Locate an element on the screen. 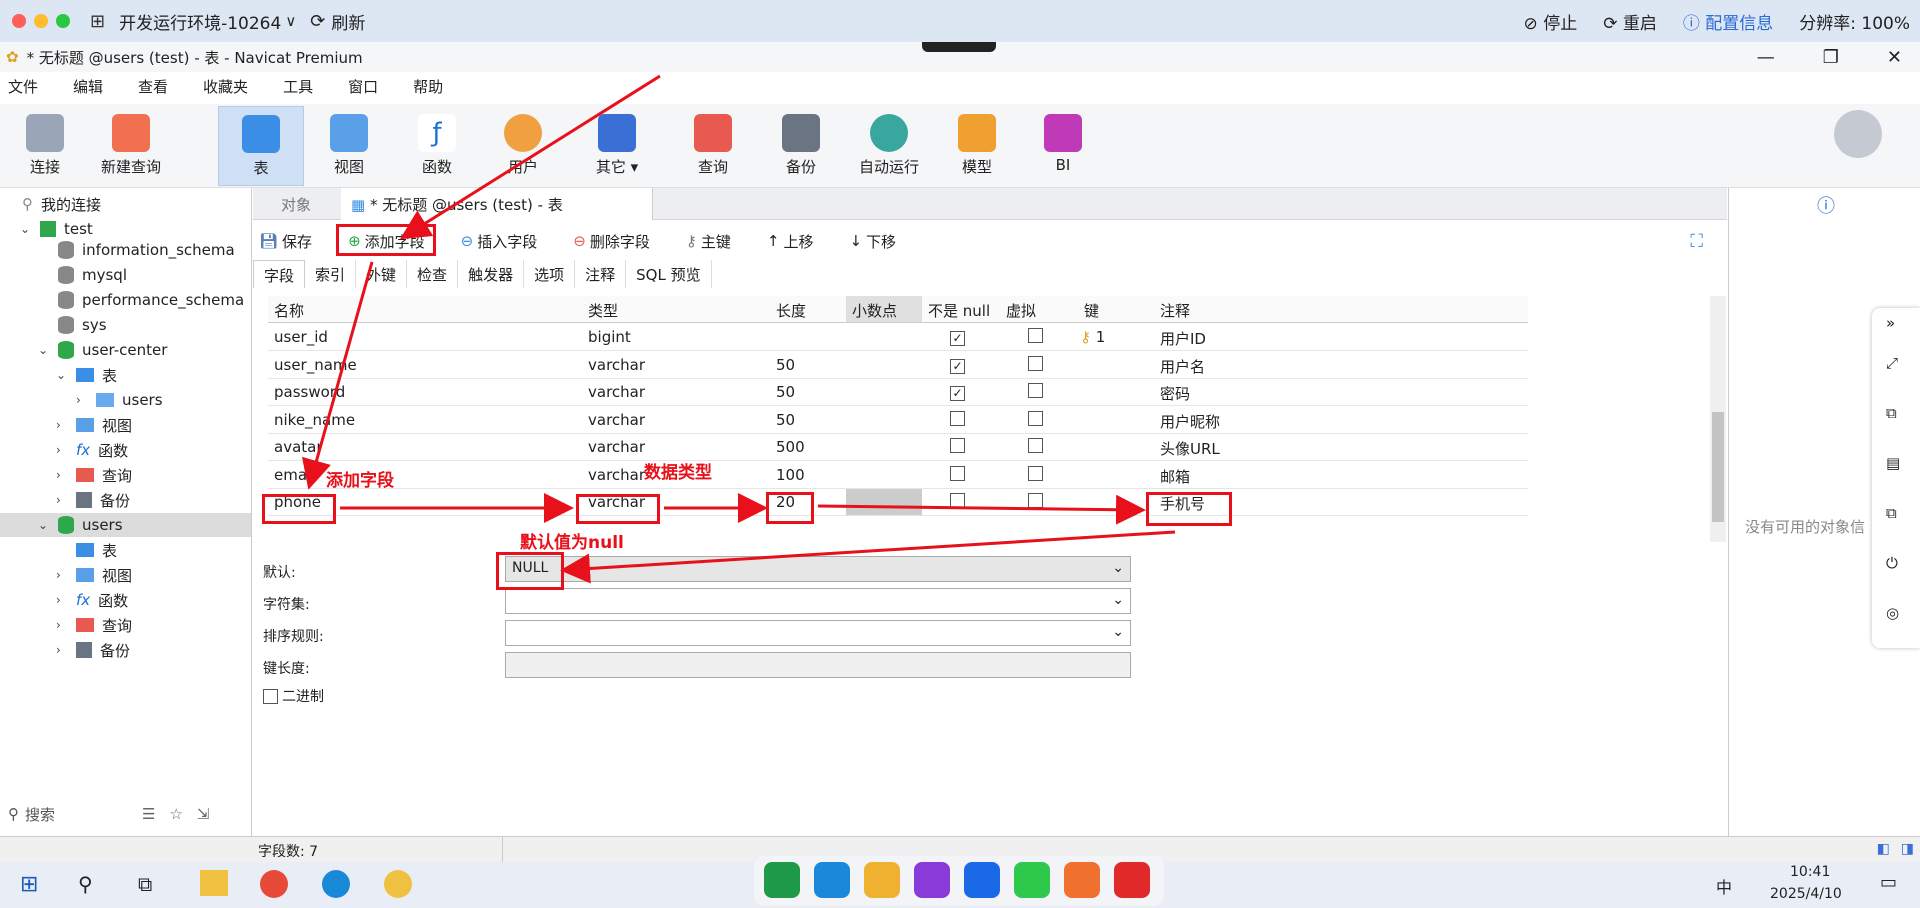 This screenshot has width=1920, height=908. cell-comment: 用户名 is located at coordinates (1182, 366).